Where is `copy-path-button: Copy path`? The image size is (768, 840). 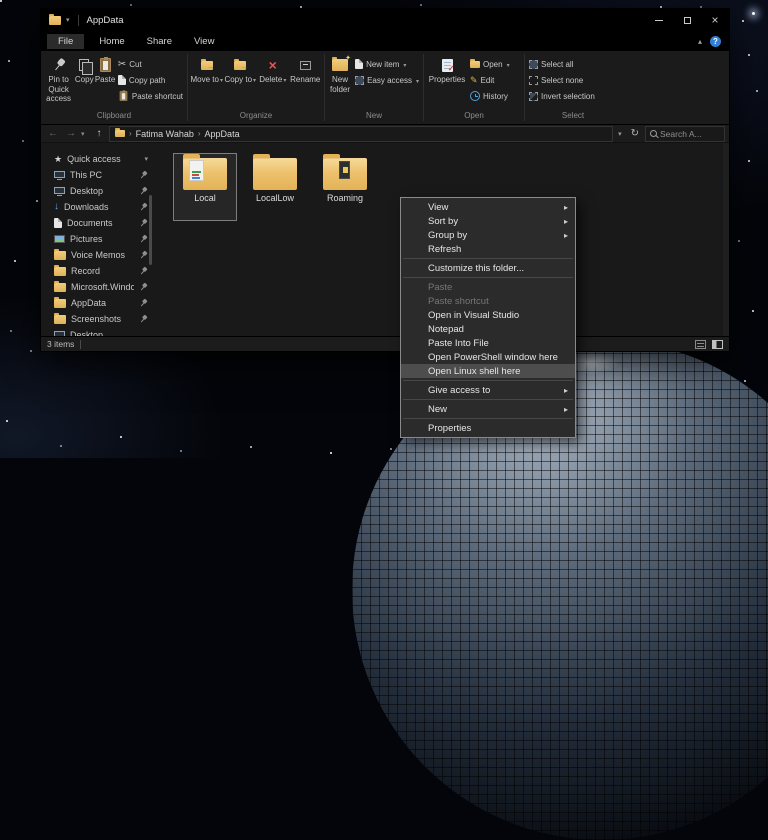
copy-path-button: Copy path is located at coordinates (150, 80).